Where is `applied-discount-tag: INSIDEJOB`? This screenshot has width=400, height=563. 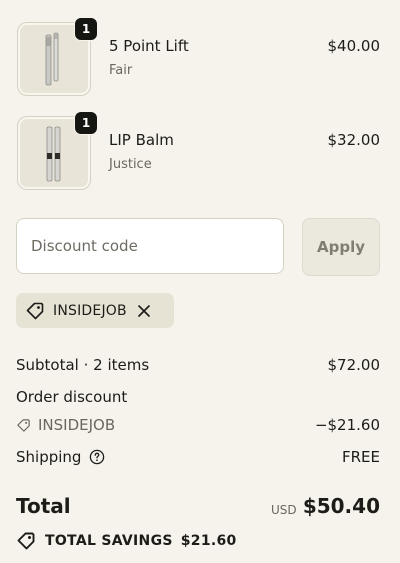 applied-discount-tag: INSIDEJOB is located at coordinates (95, 310).